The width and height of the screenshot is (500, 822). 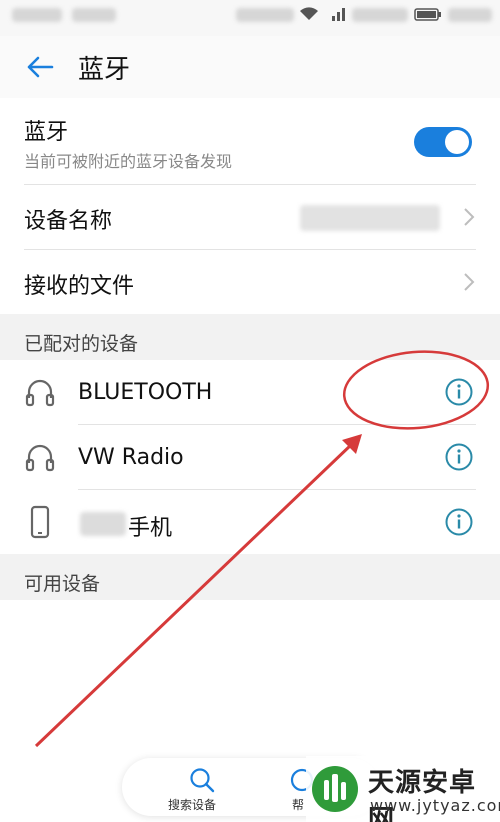 I want to click on device-name-label: 设备名称, so click(x=68, y=221).